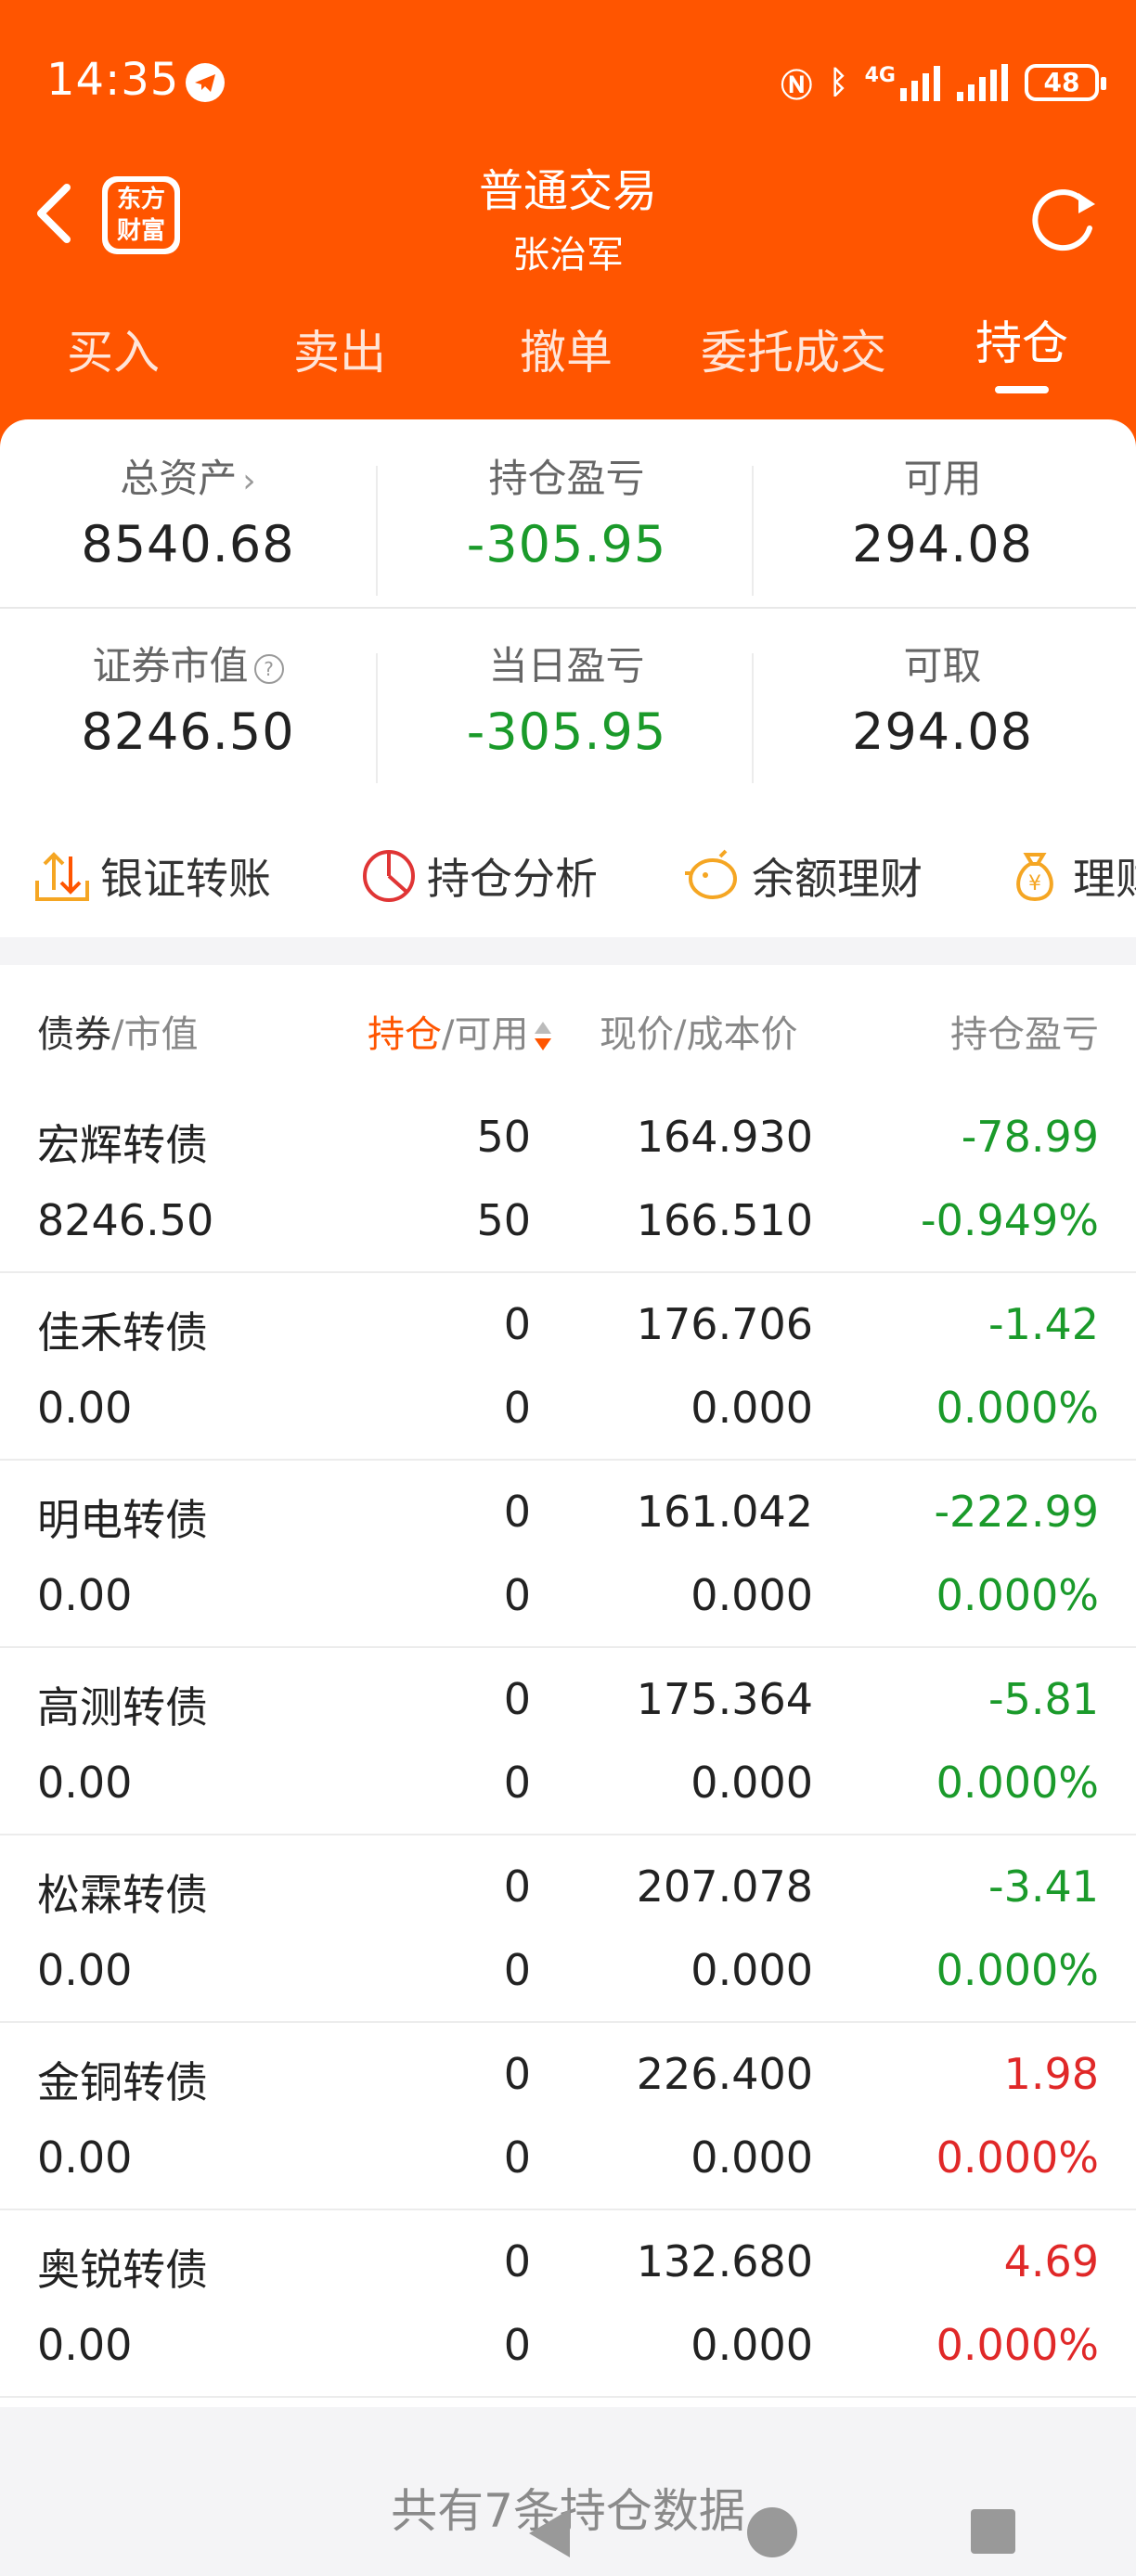  Describe the element at coordinates (942, 544) in the screenshot. I see `available-value: 294.08` at that location.